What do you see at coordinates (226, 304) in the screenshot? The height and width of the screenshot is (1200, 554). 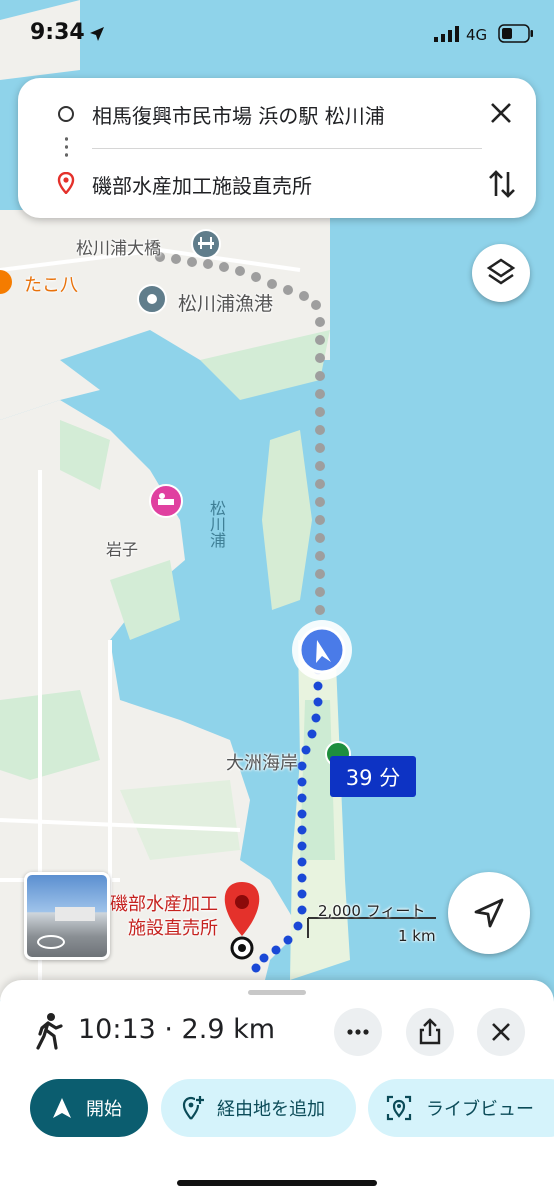 I see `map-label-port: 松川浦漁港` at bounding box center [226, 304].